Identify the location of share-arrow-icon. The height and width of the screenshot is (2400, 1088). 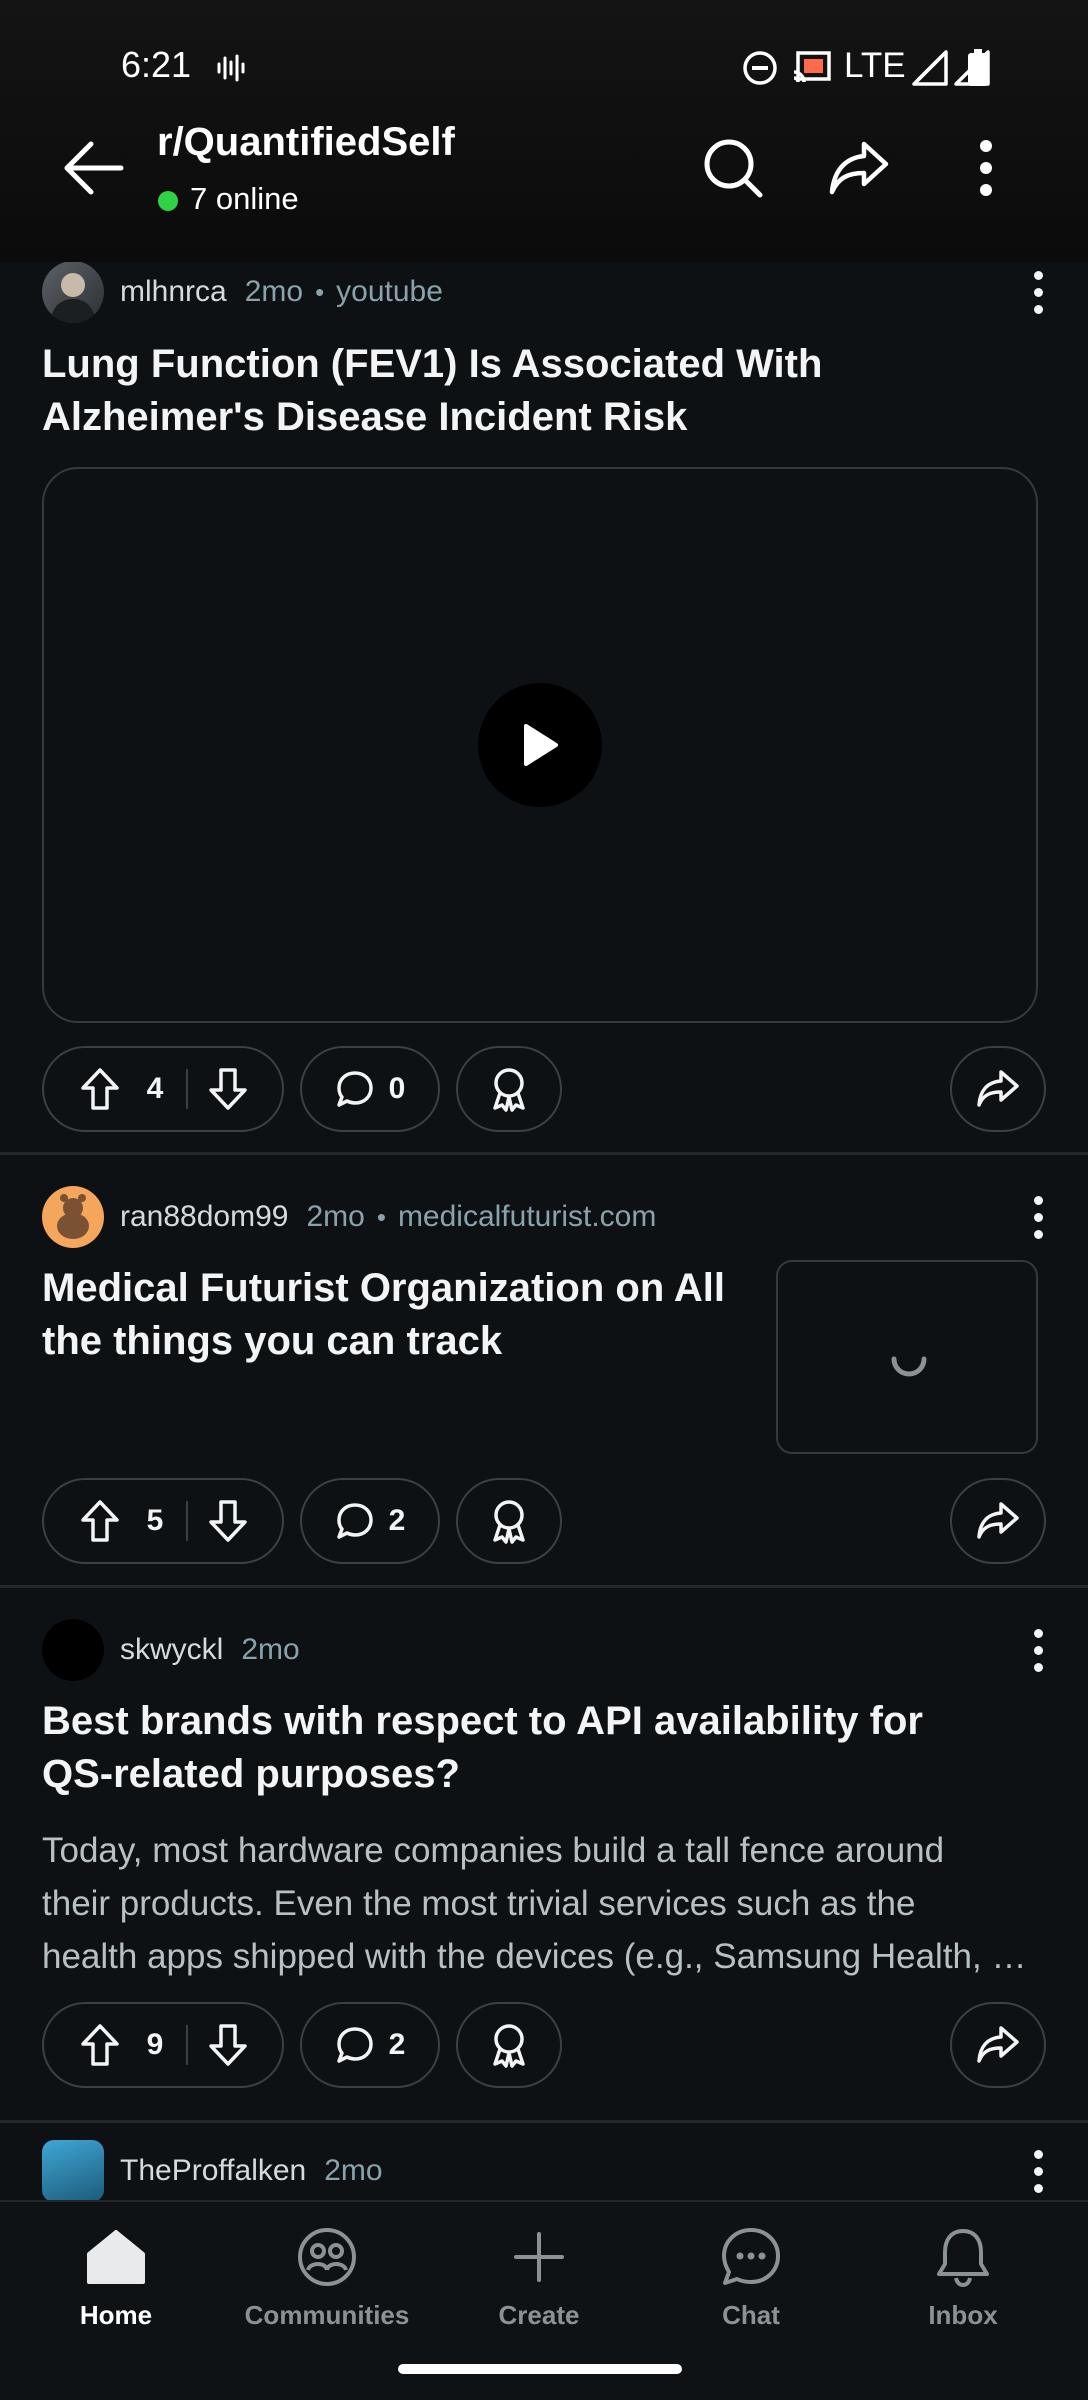
(998, 2044).